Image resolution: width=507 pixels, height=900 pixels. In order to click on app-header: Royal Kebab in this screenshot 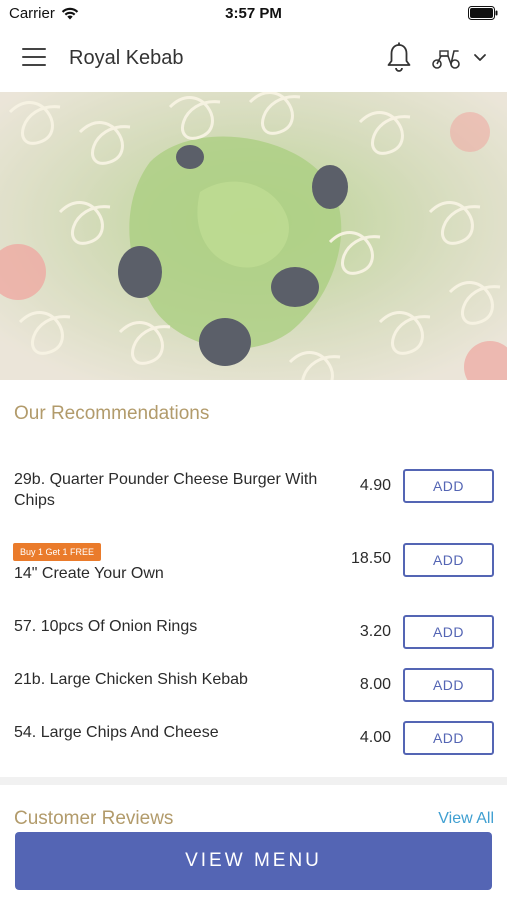, I will do `click(253, 59)`.